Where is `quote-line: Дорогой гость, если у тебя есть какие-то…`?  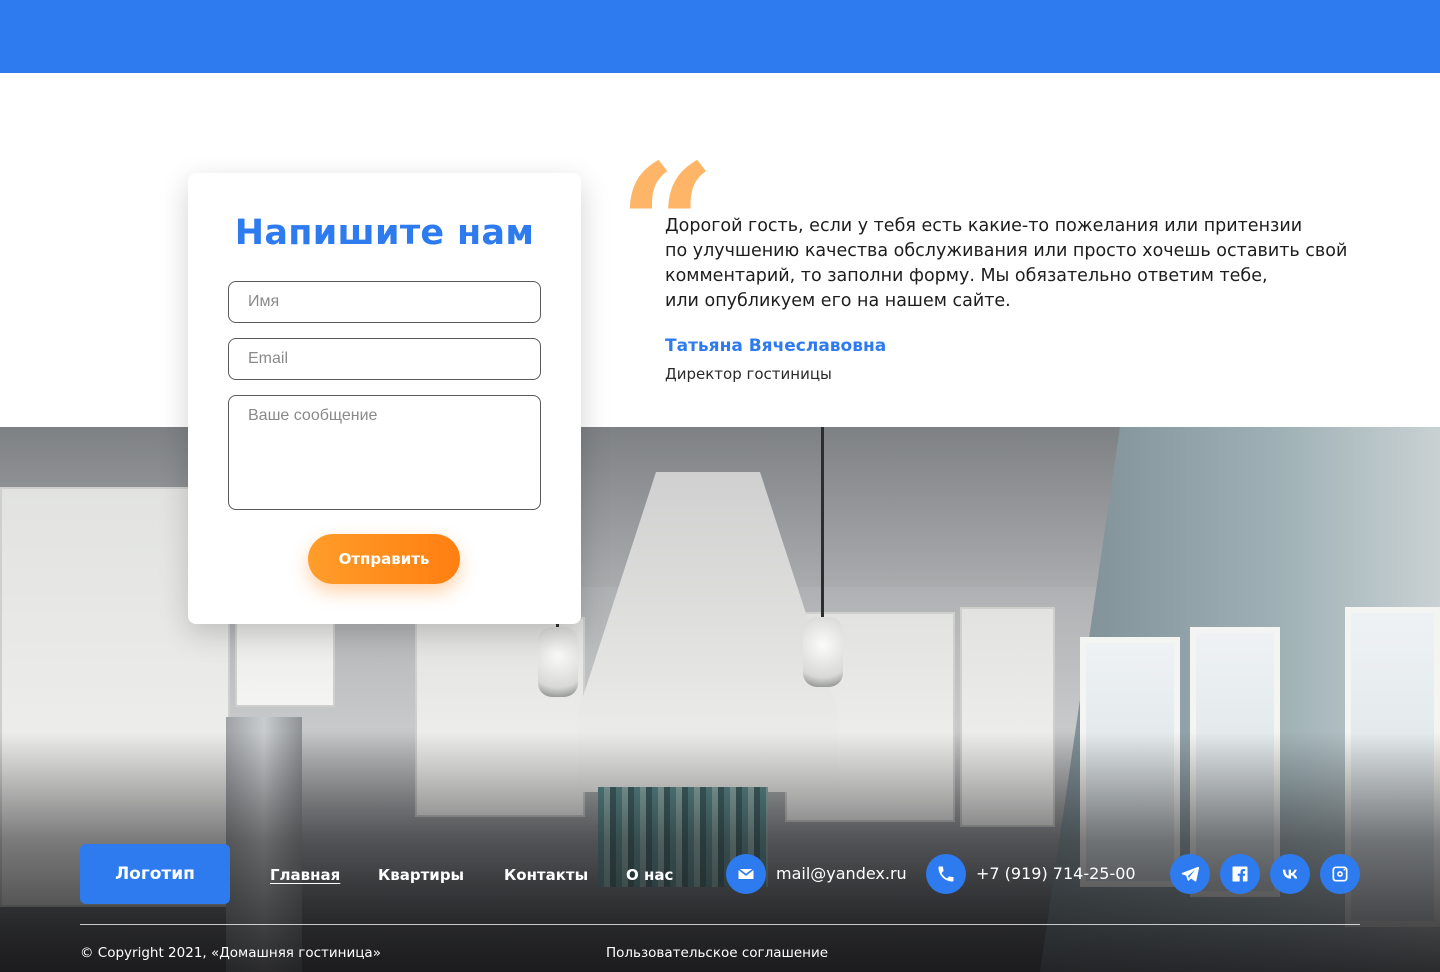
quote-line: Дорогой гость, если у тебя есть какие-то… is located at coordinates (984, 226).